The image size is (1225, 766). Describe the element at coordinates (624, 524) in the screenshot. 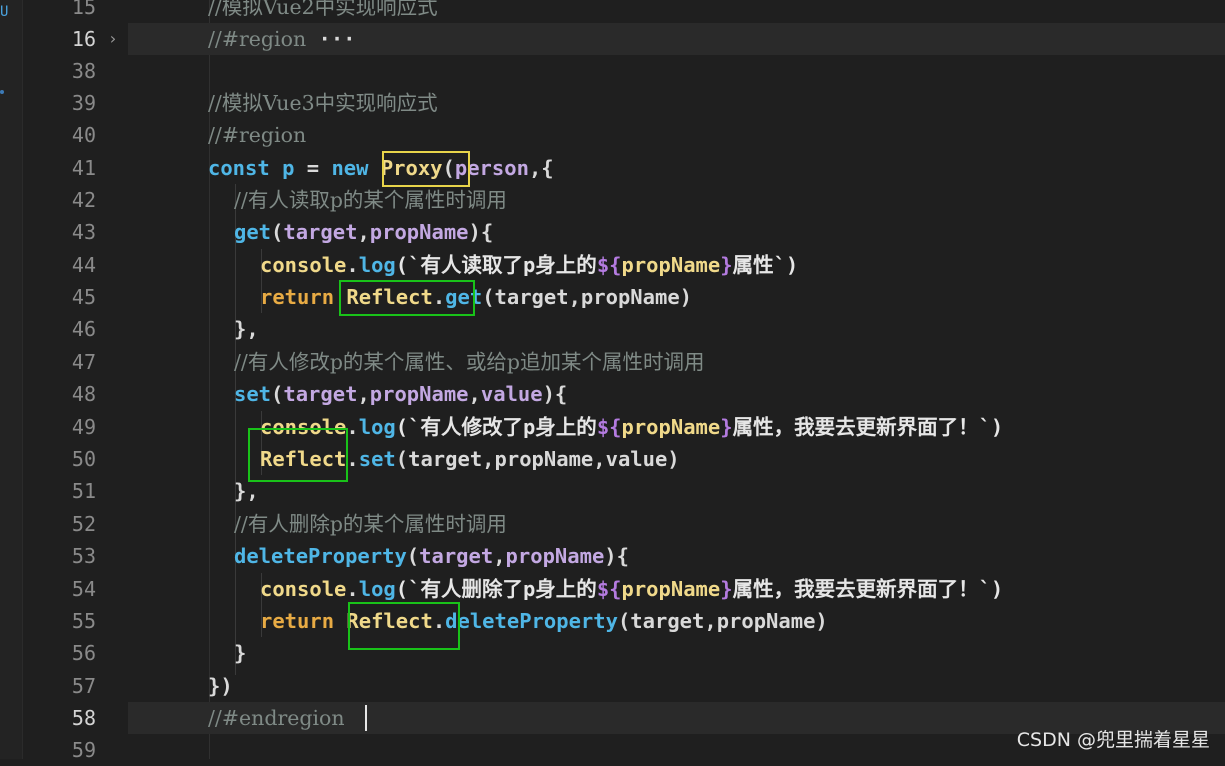

I see `code-line-52: 52 //有人删除p的某个属性时调用` at that location.